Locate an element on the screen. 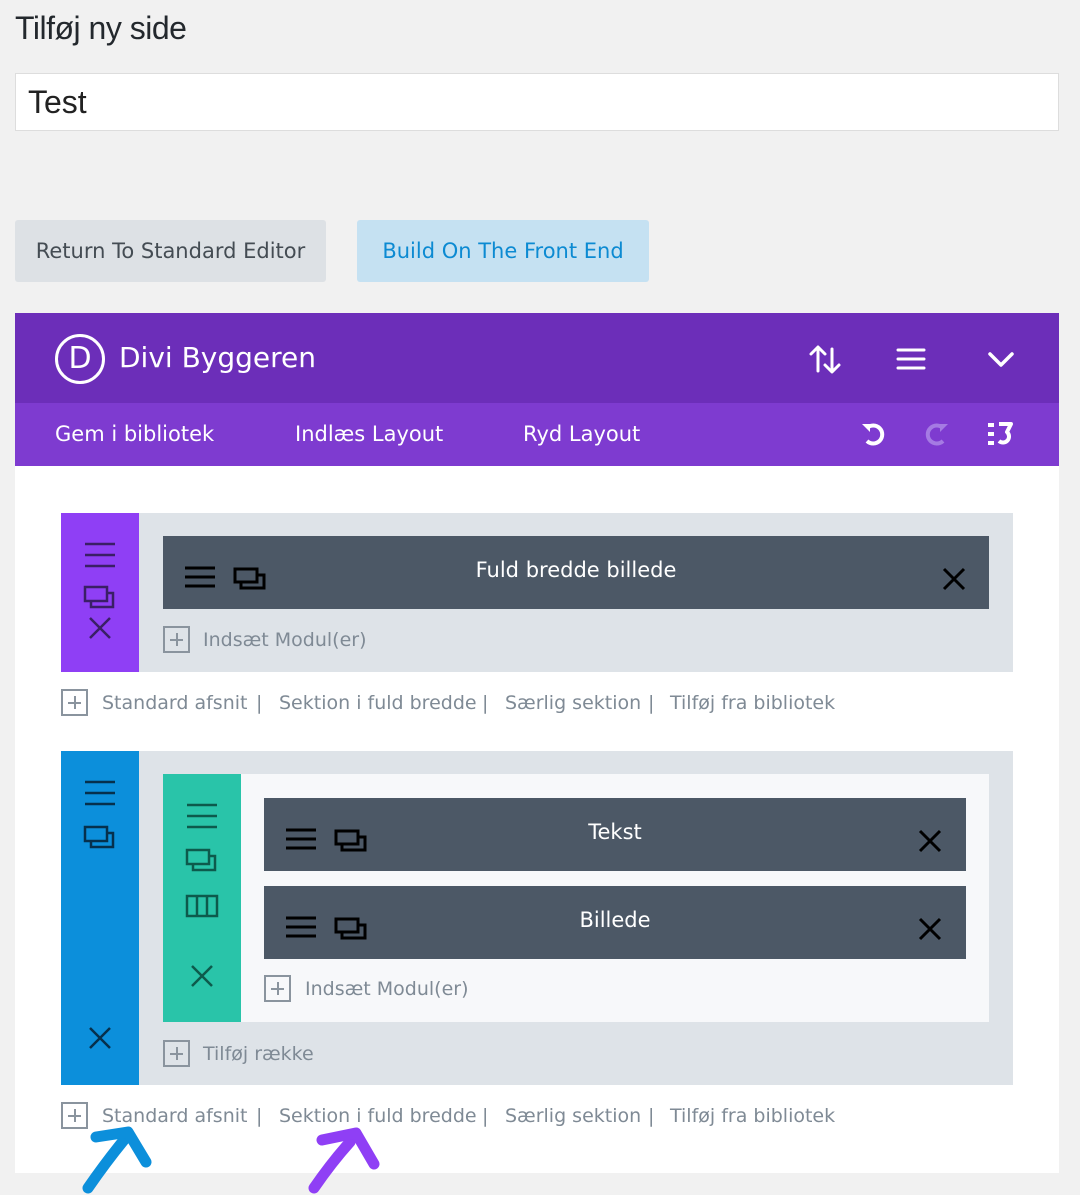 The width and height of the screenshot is (1080, 1195). module-fullwidth-image: Fuld bredde billede is located at coordinates (576, 572).